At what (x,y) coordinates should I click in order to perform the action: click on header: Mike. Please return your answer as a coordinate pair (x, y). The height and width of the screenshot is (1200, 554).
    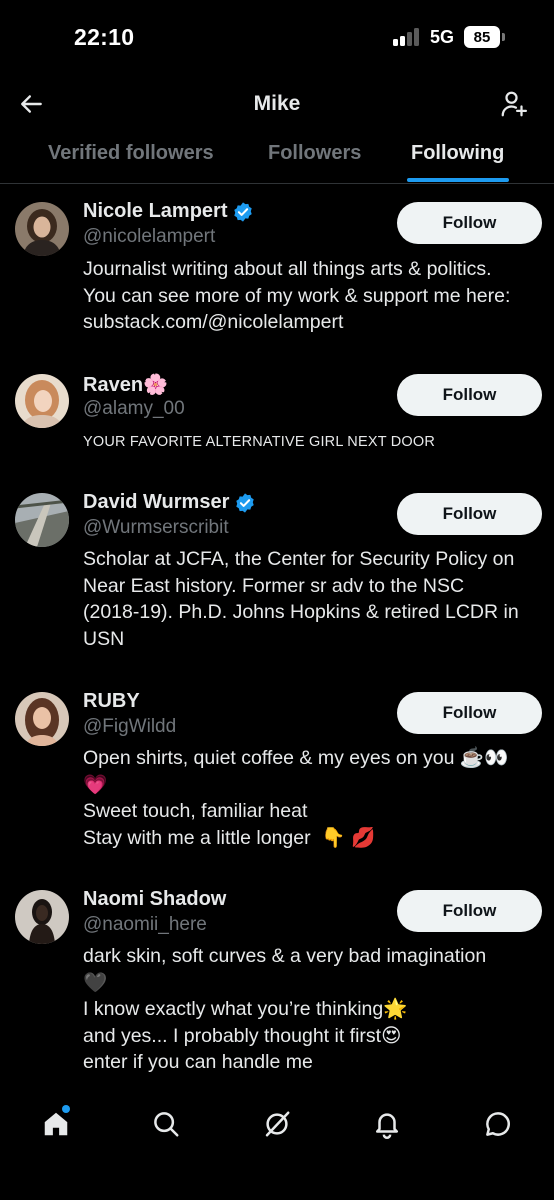
    Looking at the image, I should click on (277, 106).